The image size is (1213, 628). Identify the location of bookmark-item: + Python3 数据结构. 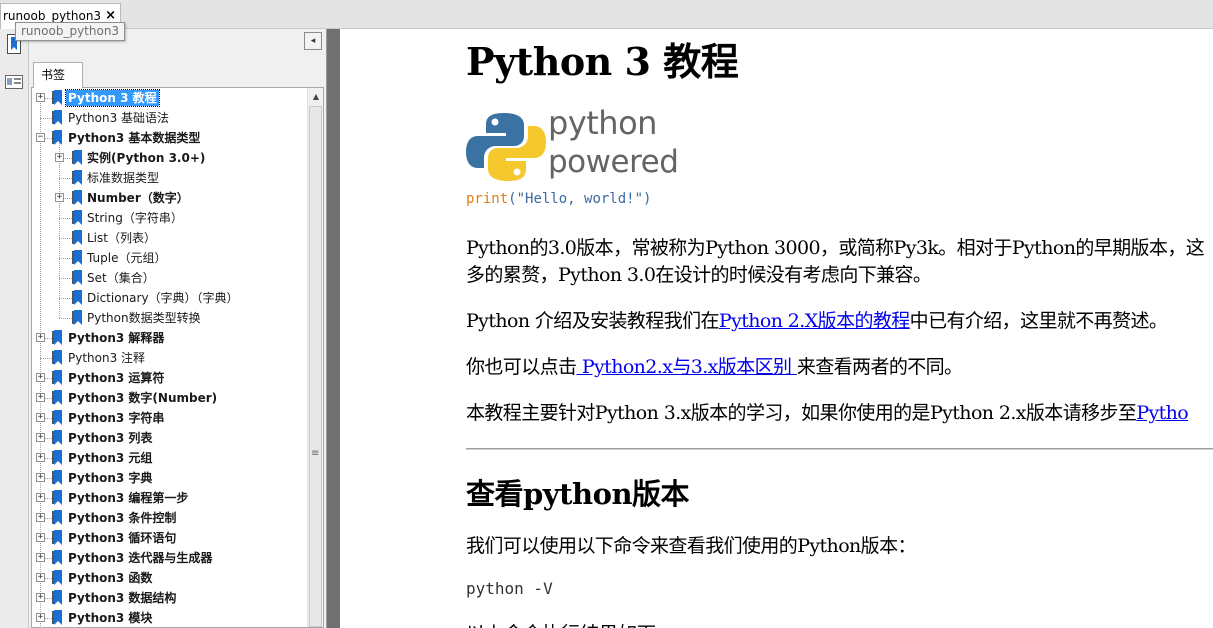
(170, 598).